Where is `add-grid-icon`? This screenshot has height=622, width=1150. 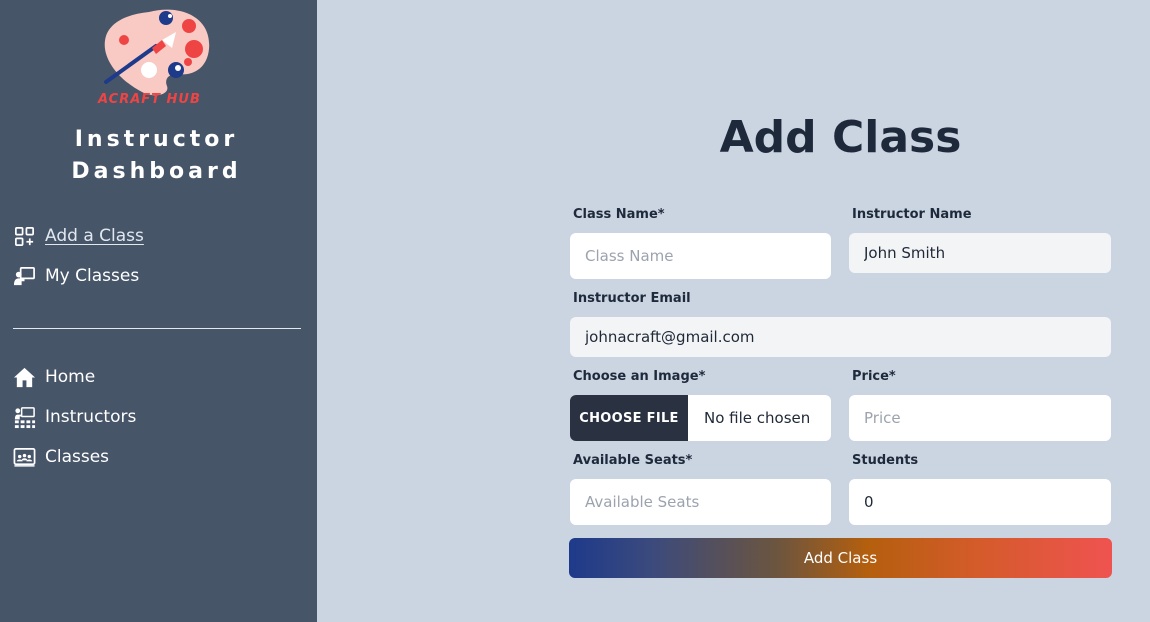 add-grid-icon is located at coordinates (24, 236).